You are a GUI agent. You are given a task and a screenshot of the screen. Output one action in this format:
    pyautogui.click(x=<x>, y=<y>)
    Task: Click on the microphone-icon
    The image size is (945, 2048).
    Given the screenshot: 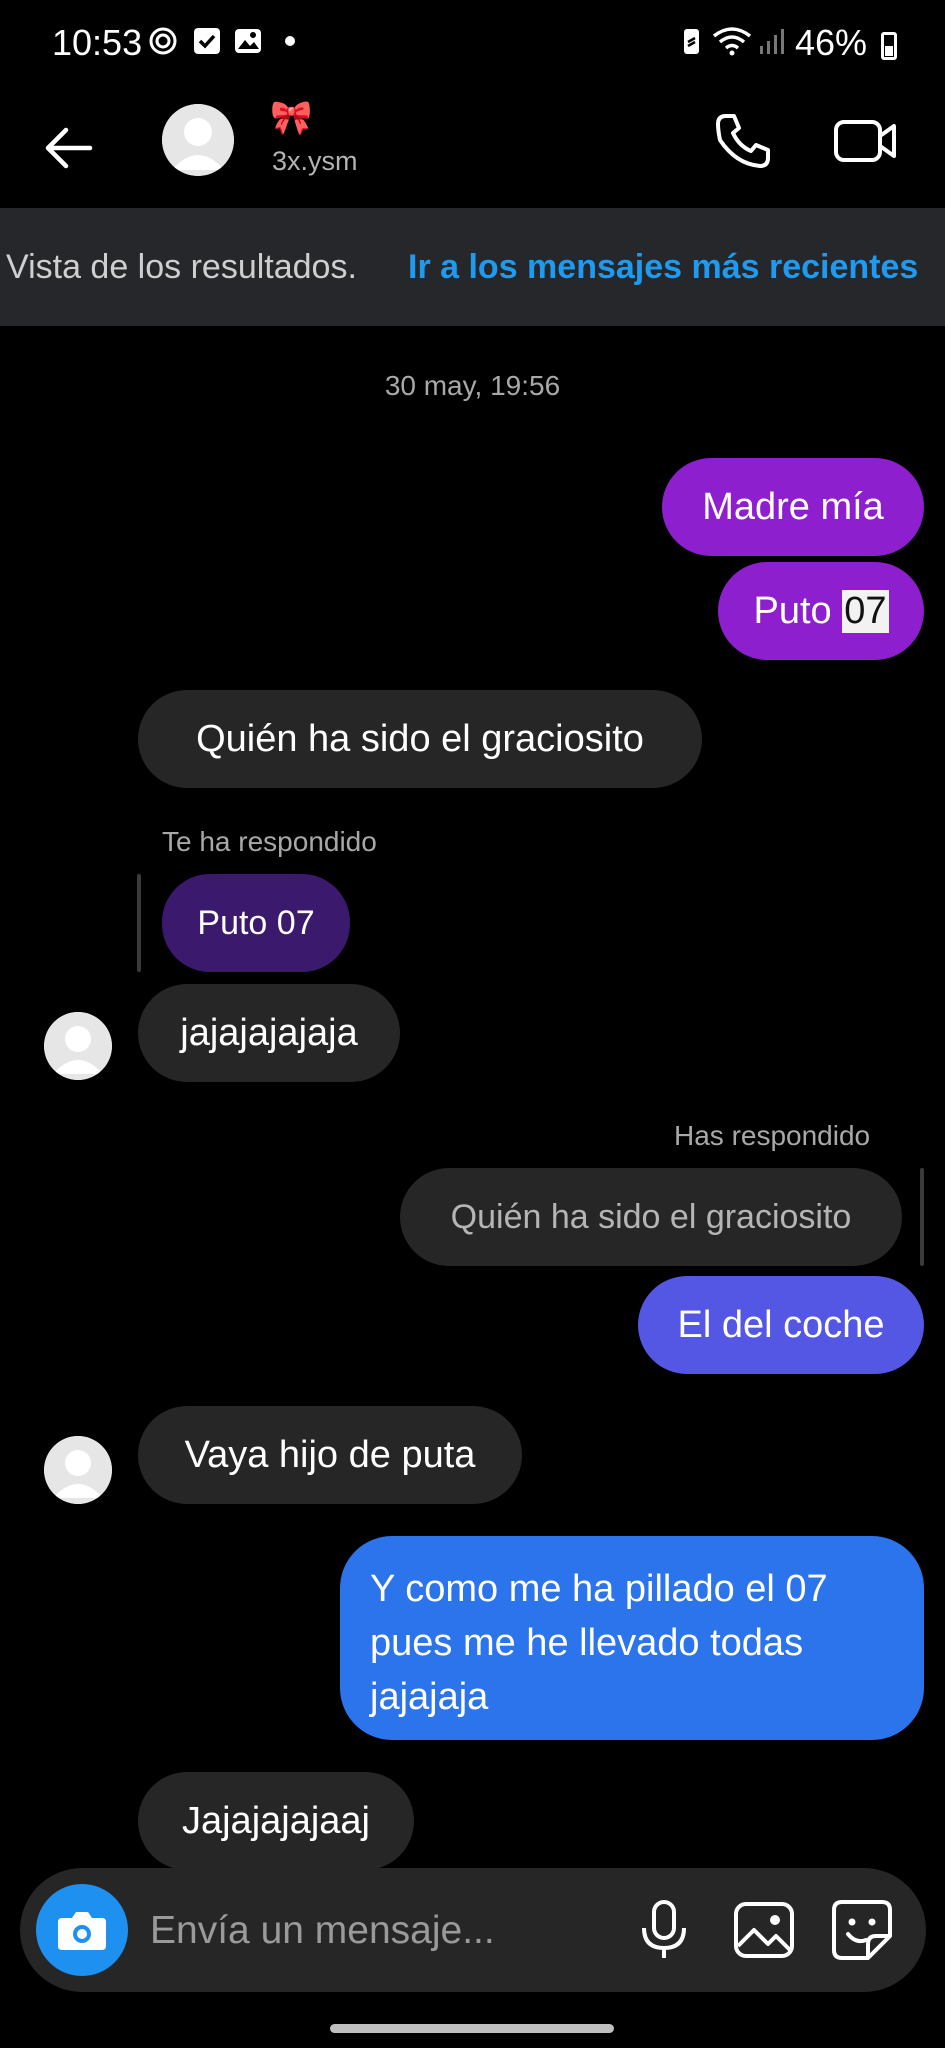 What is the action you would take?
    pyautogui.click(x=664, y=1930)
    